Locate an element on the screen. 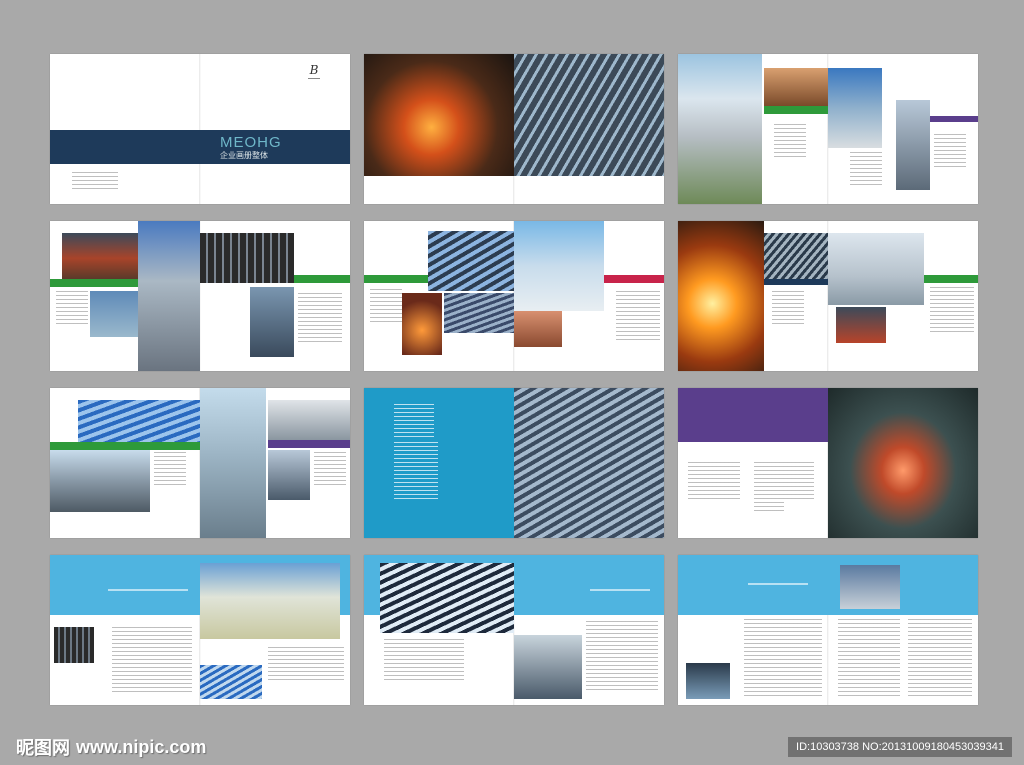  cover-subtitle: 企业画册整体 is located at coordinates (244, 155).